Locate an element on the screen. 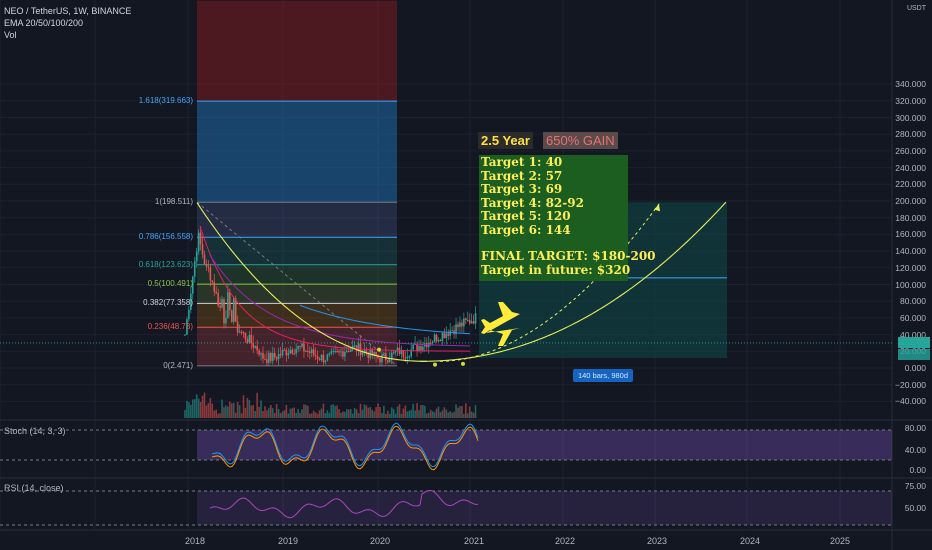 The height and width of the screenshot is (550, 932). price-tick-label: 300.000 is located at coordinates (910, 117).